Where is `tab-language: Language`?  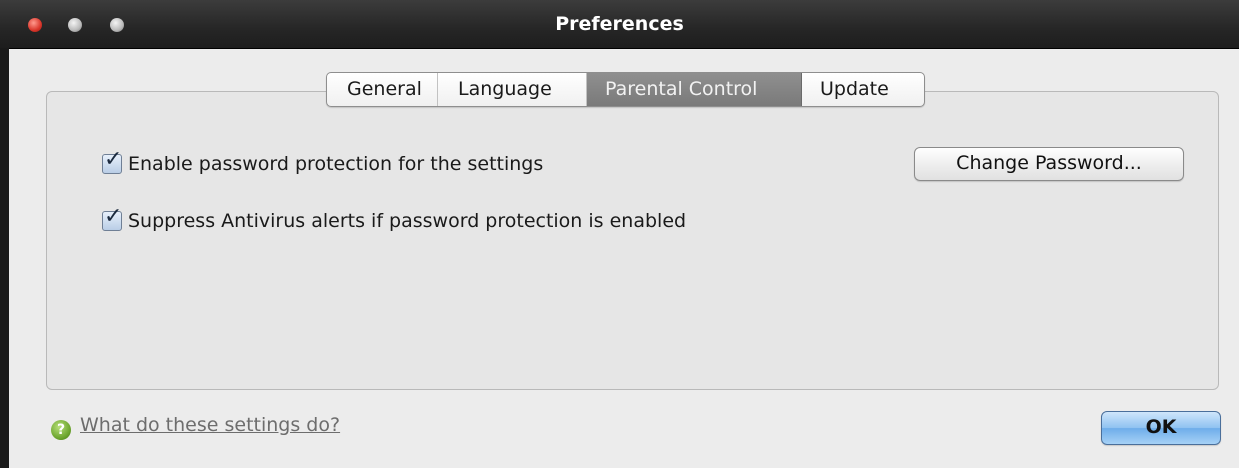 tab-language: Language is located at coordinates (512, 89).